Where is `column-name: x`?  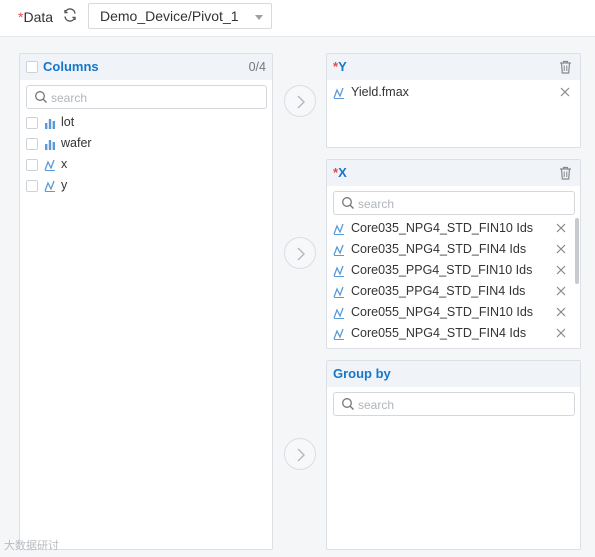 column-name: x is located at coordinates (64, 164).